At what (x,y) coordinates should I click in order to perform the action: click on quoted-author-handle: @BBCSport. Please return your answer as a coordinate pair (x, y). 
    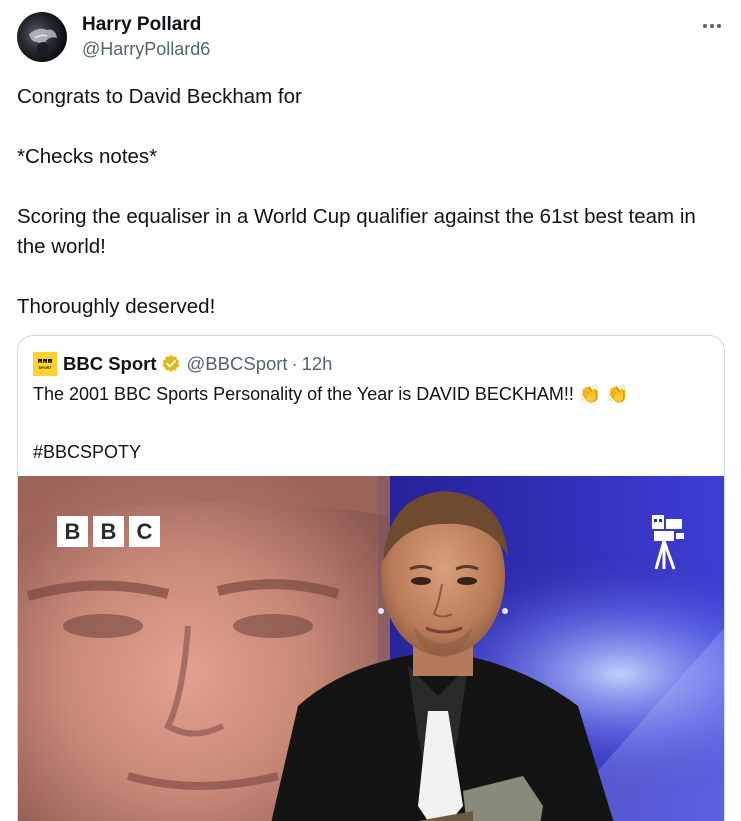
    Looking at the image, I should click on (237, 364).